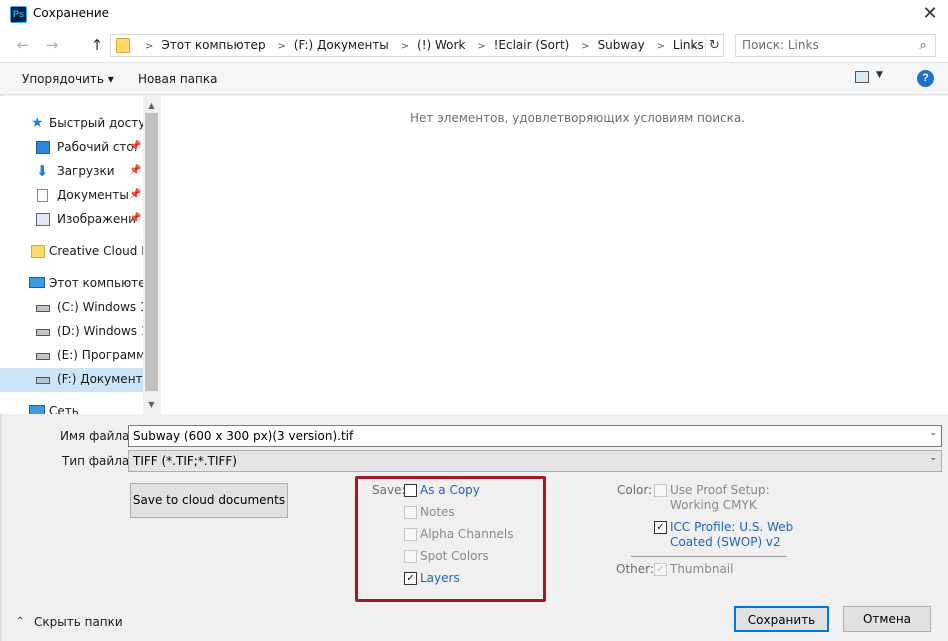 The width and height of the screenshot is (948, 641). Describe the element at coordinates (86, 171) in the screenshot. I see `sidebar-item-label: Загрузки` at that location.